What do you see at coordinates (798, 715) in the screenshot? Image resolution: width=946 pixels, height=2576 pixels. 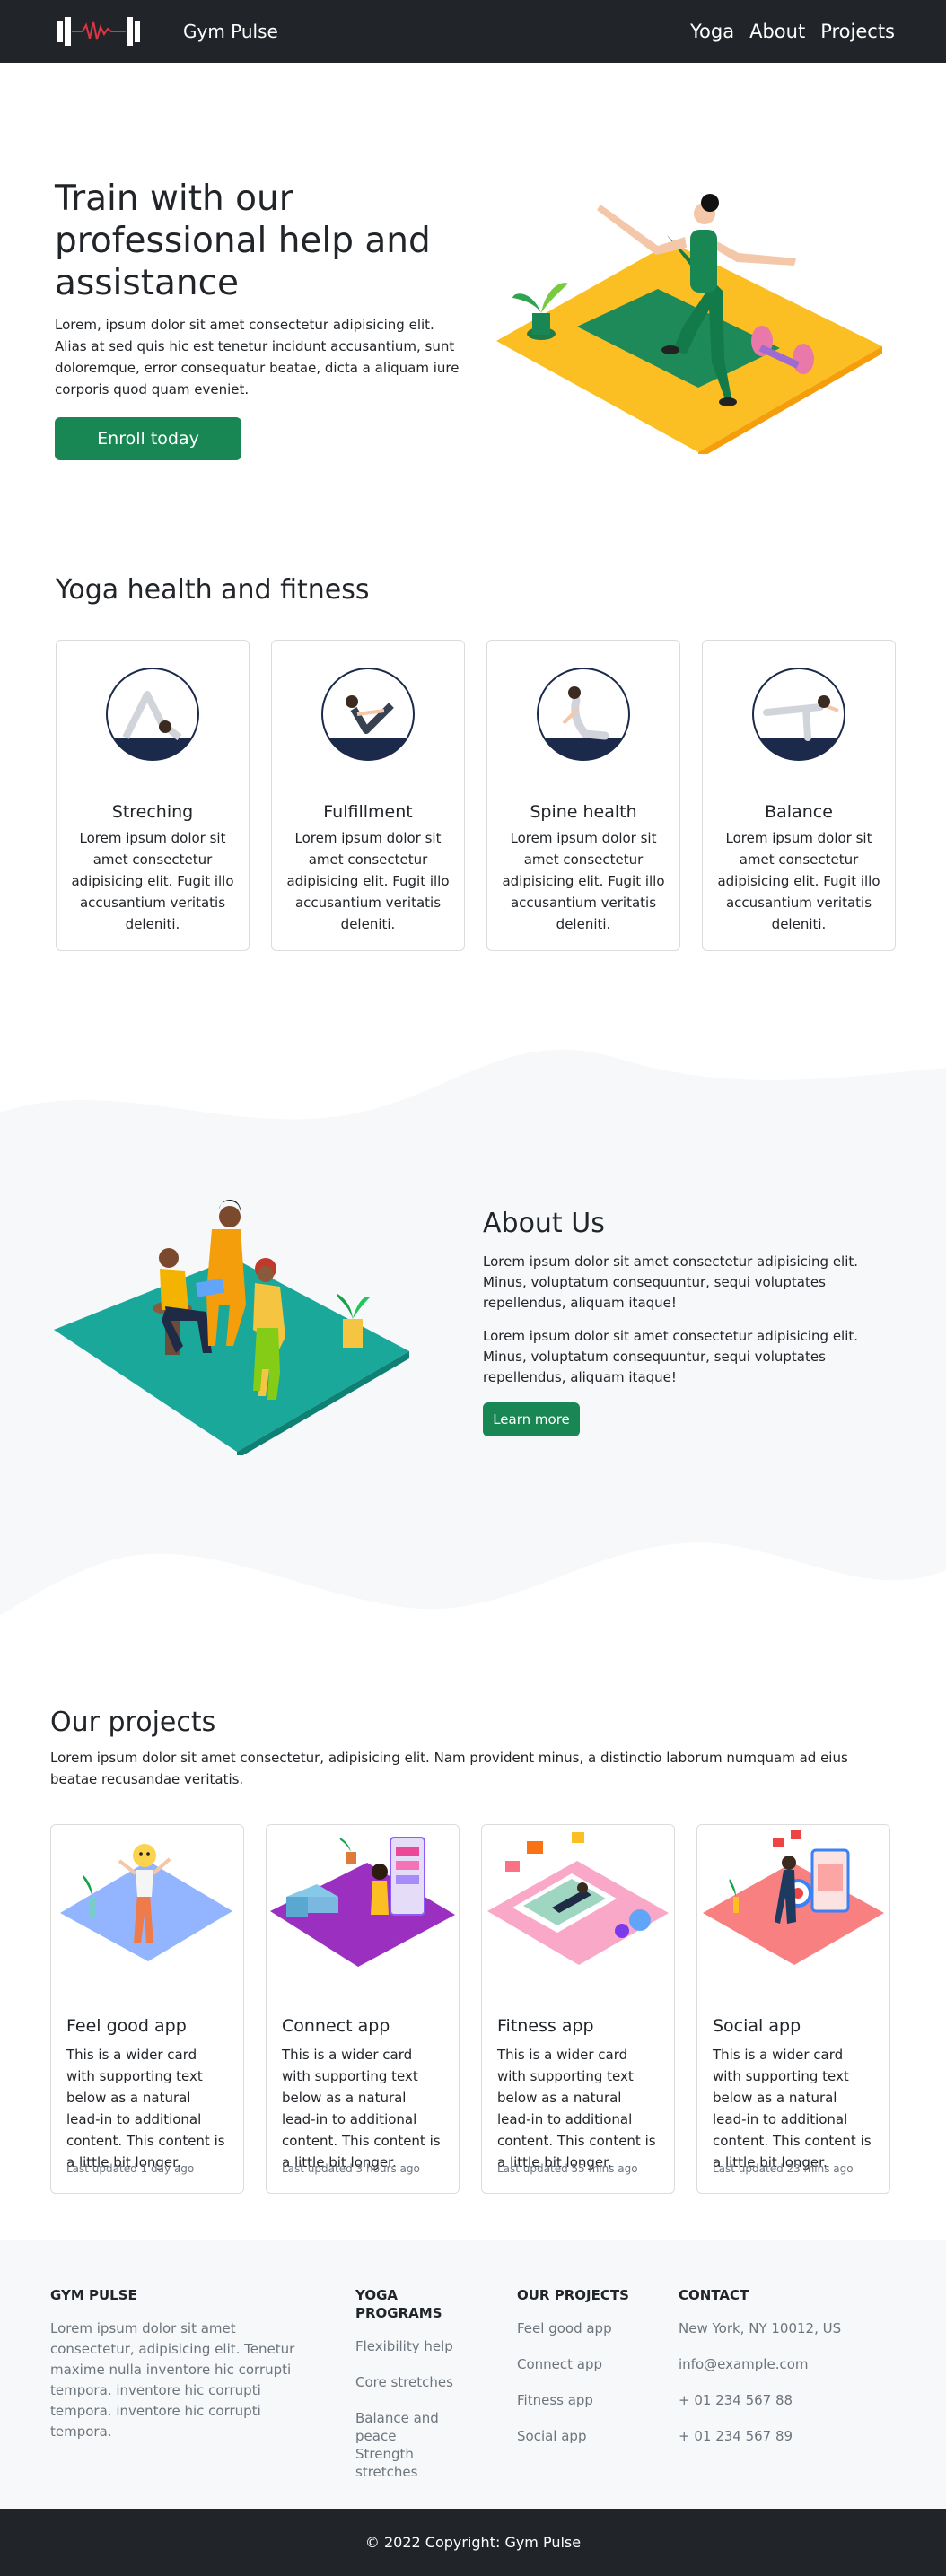 I see `balance-pose-icon` at bounding box center [798, 715].